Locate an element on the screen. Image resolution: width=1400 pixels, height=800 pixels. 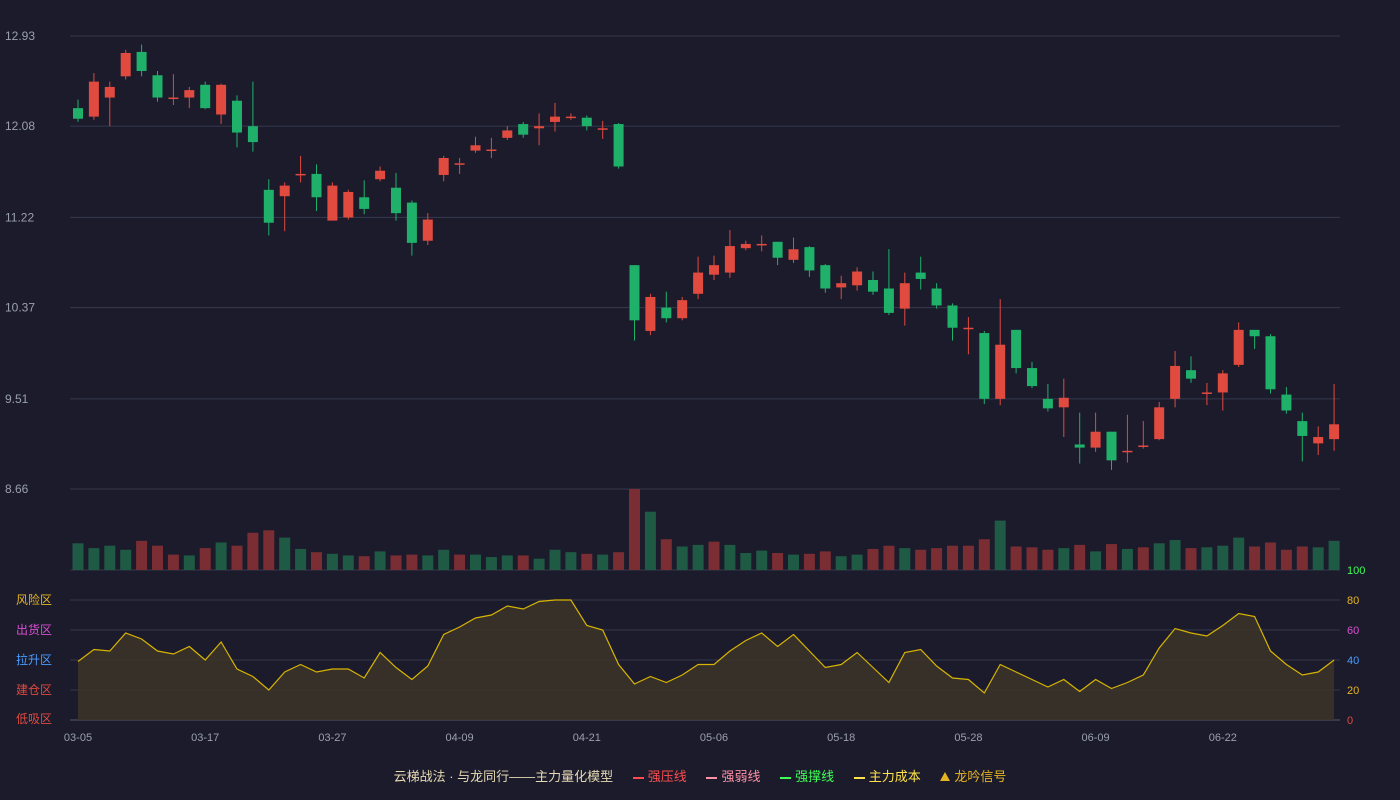
date-tick-label: 03-05 is located at coordinates (78, 738).